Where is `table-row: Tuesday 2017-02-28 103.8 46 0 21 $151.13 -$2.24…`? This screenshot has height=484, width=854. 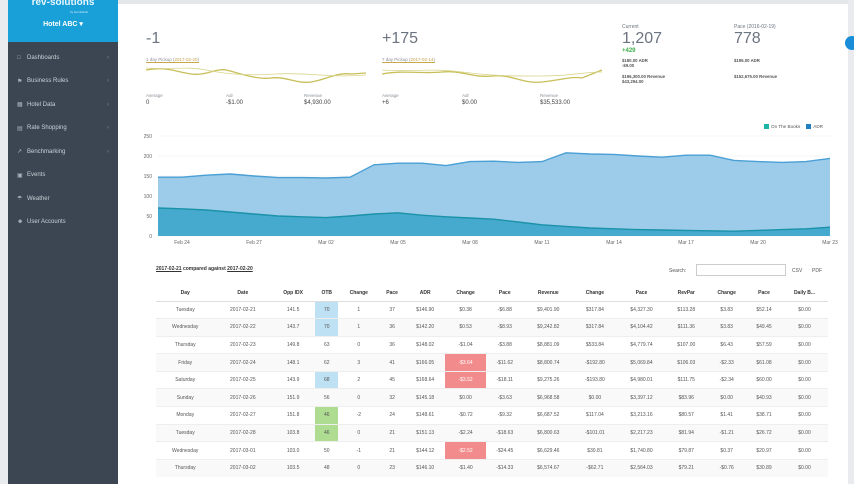
table-row: Tuesday 2017-02-28 103.8 46 0 21 $151.13 -$2.24… is located at coordinates (492, 432).